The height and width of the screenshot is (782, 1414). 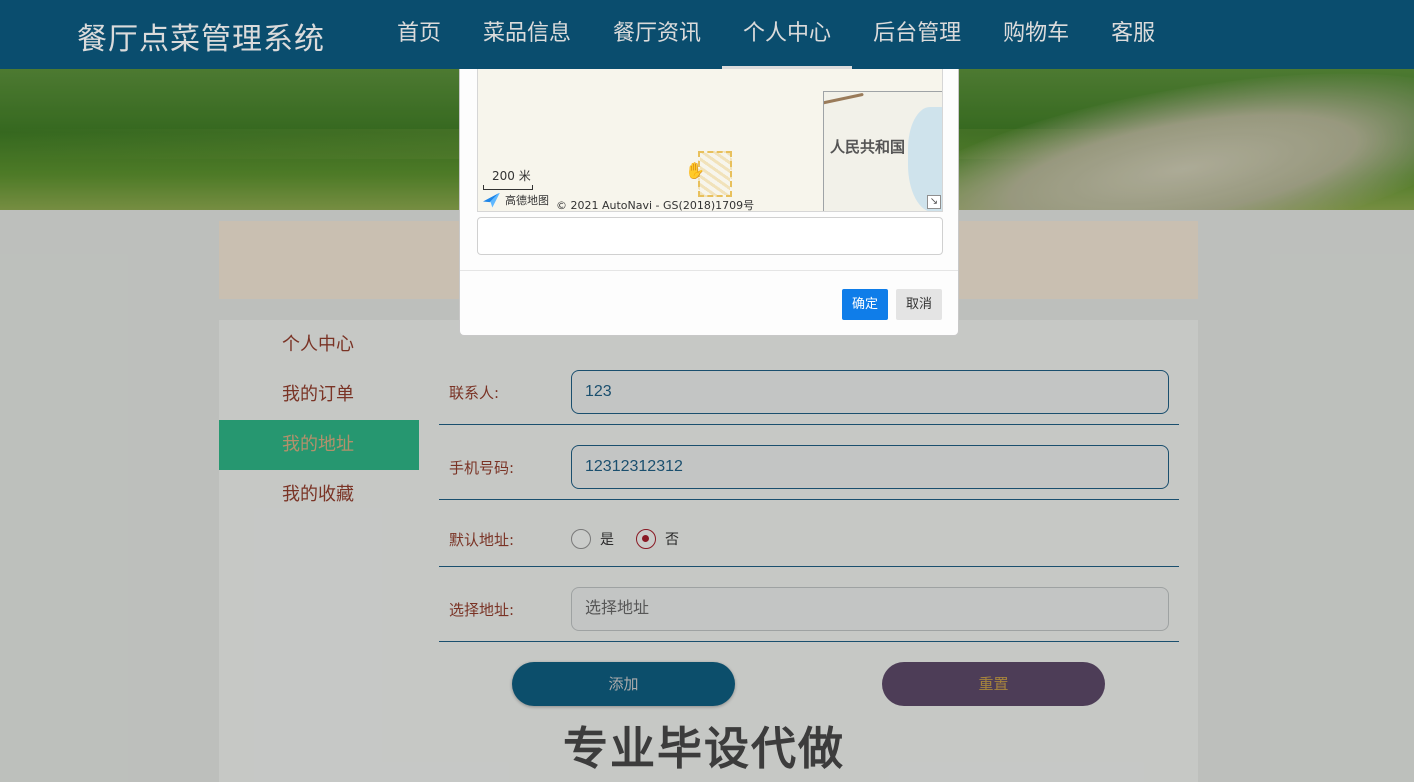 What do you see at coordinates (581, 539) in the screenshot?
I see `radio-yes-circle` at bounding box center [581, 539].